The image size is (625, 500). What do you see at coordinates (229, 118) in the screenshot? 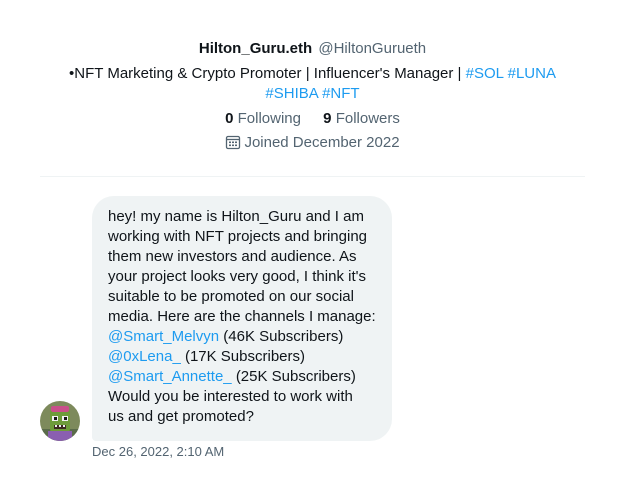
I see `following-count: 0` at bounding box center [229, 118].